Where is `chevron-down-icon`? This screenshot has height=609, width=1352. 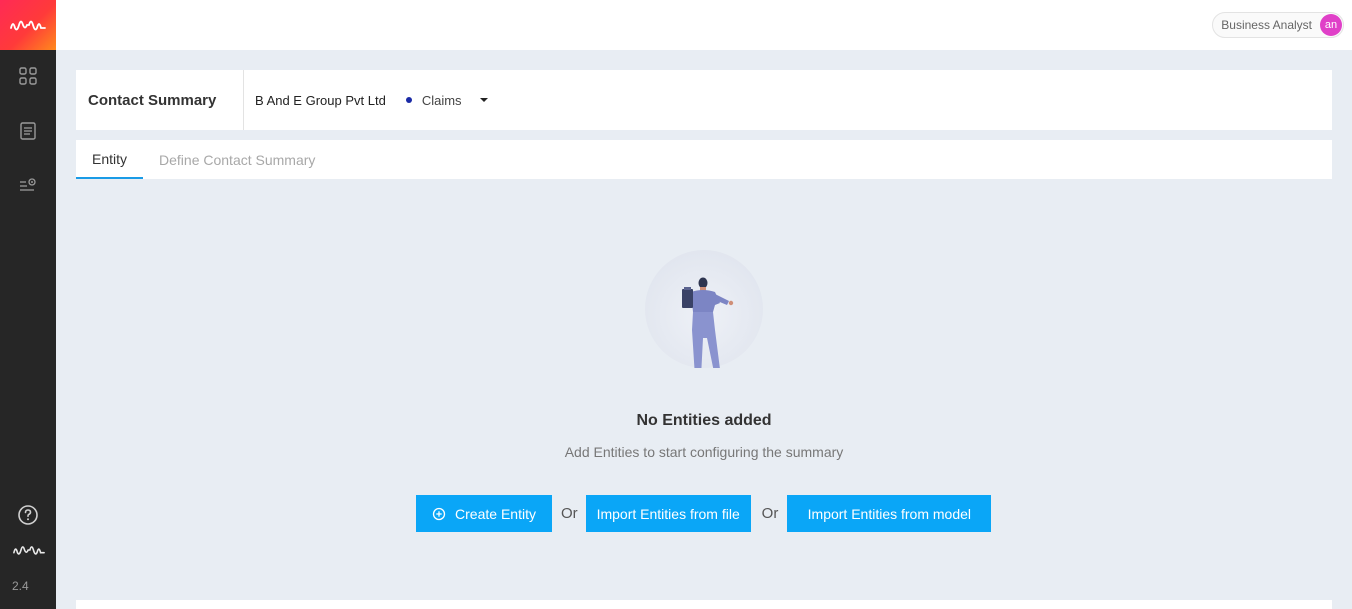 chevron-down-icon is located at coordinates (483, 100).